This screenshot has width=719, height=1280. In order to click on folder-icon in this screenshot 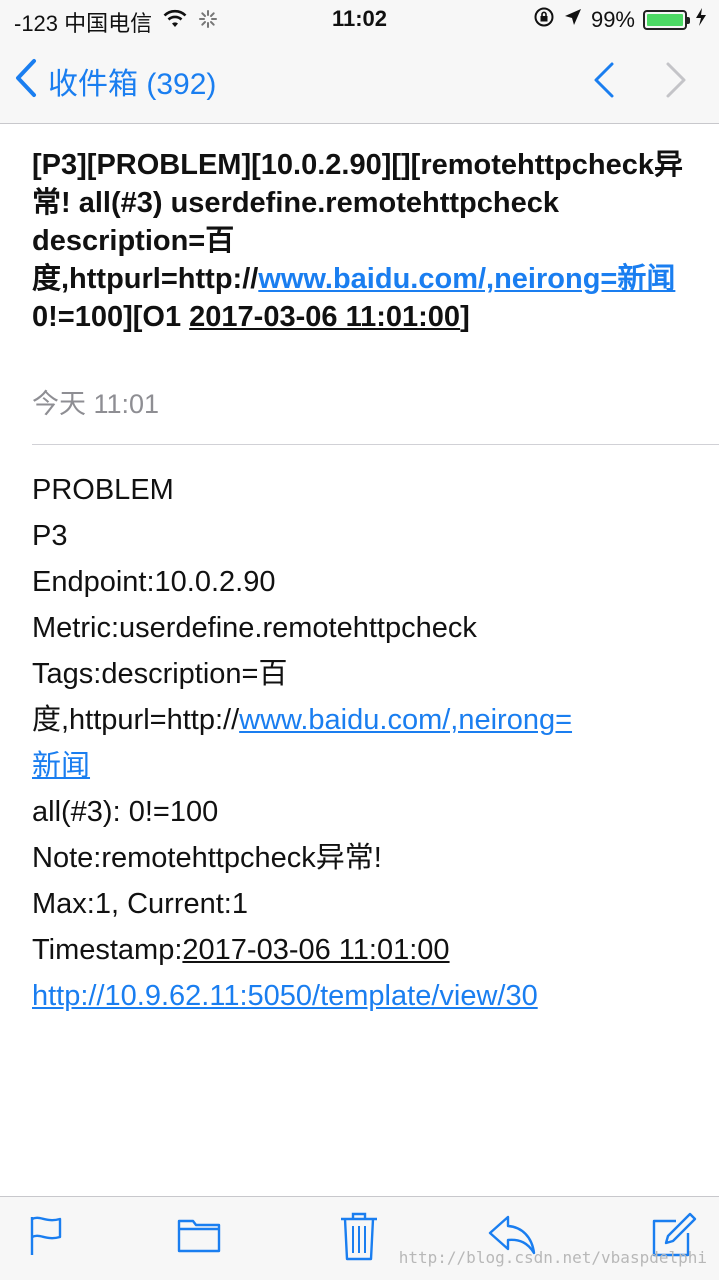, I will do `click(199, 1240)`.